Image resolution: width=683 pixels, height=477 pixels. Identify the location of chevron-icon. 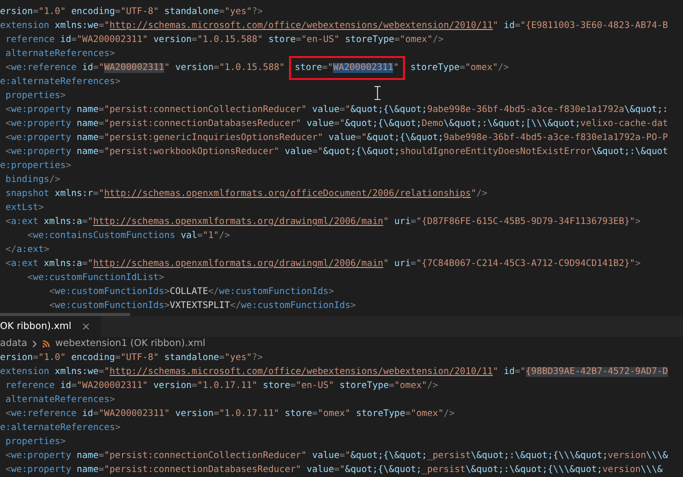
(35, 344).